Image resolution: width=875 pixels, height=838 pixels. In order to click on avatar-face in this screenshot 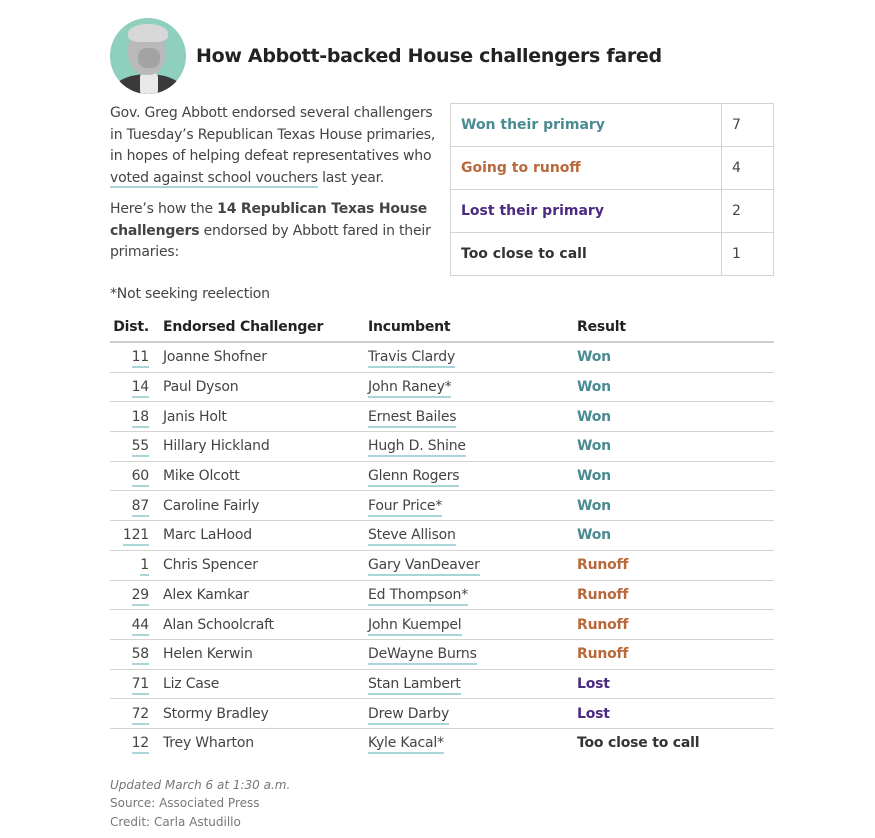, I will do `click(149, 58)`.